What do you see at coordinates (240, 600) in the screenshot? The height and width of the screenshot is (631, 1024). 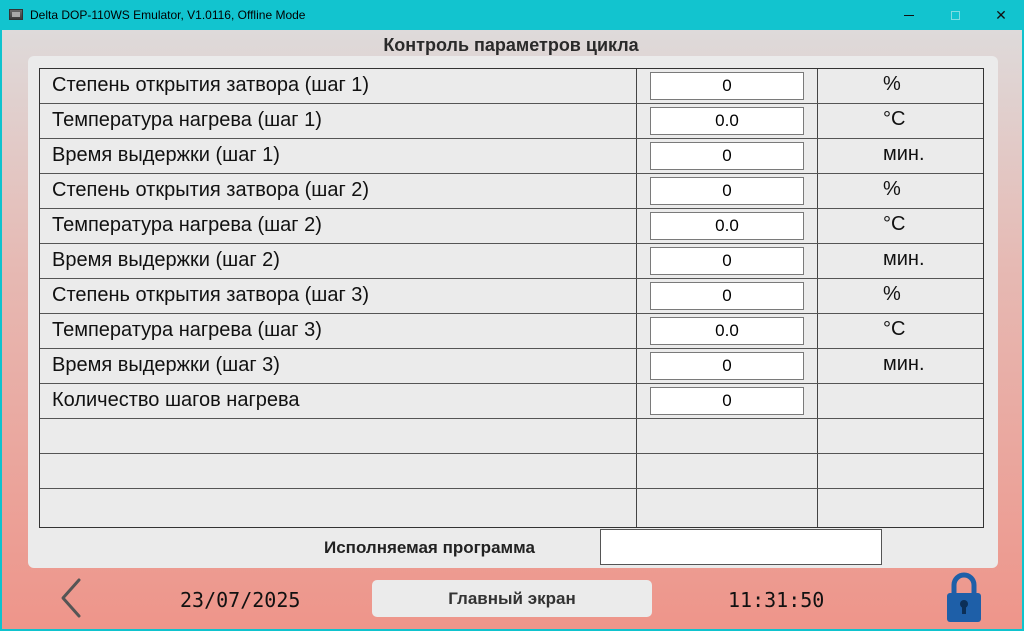 I see `date-display: 23/07/2025` at bounding box center [240, 600].